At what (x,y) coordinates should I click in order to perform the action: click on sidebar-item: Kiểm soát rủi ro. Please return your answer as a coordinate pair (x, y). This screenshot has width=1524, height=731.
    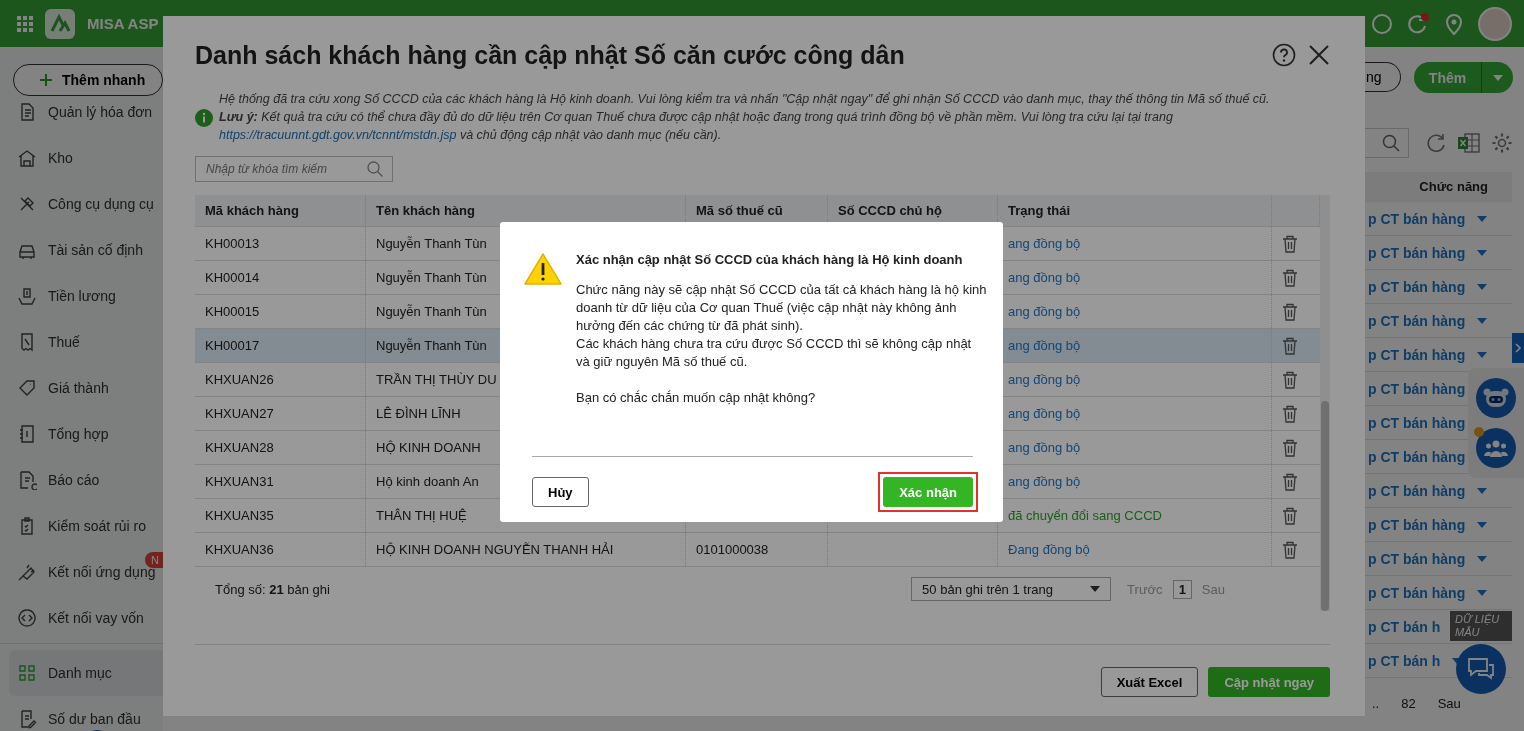
    Looking at the image, I should click on (81, 526).